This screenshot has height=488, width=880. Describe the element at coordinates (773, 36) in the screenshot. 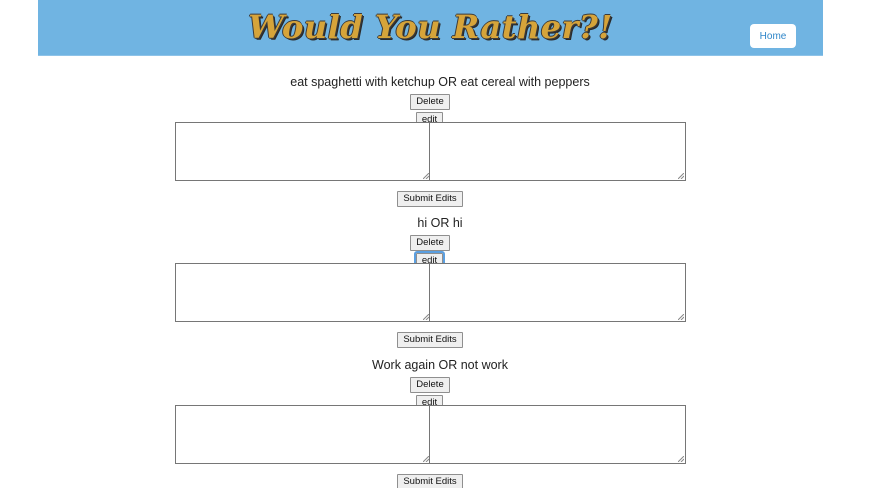

I see `home-button: Home` at that location.